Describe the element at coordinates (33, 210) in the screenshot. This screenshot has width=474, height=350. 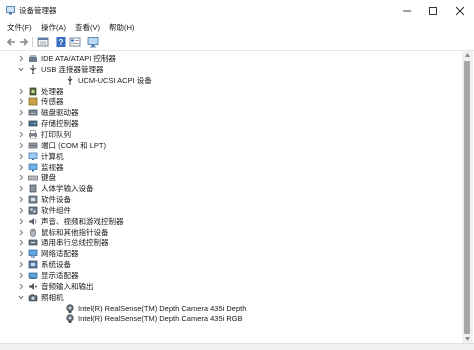
I see `software-component-icon` at that location.